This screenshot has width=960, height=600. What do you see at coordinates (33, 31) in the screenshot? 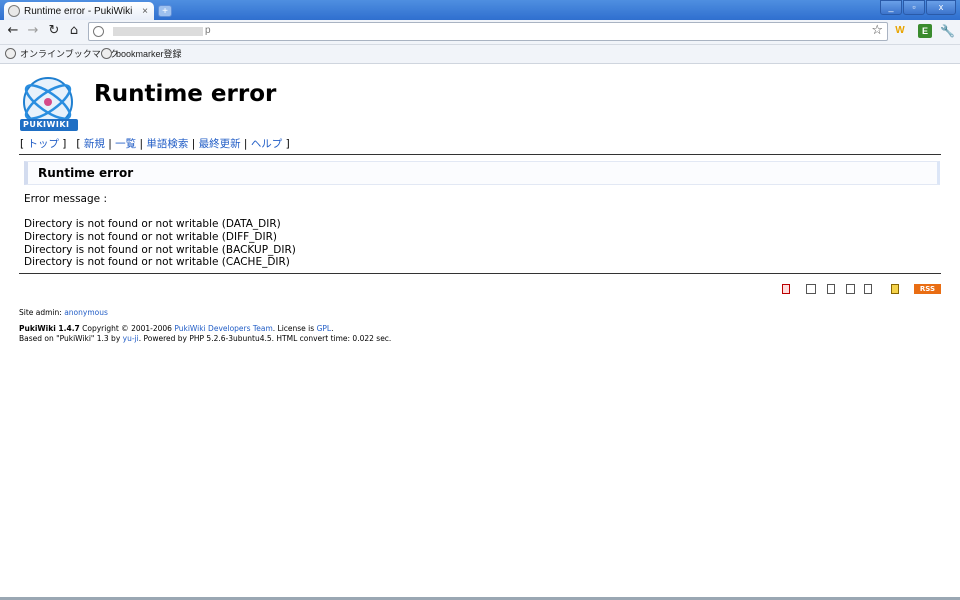
I see `forward-arrow-icon: →` at bounding box center [33, 31].